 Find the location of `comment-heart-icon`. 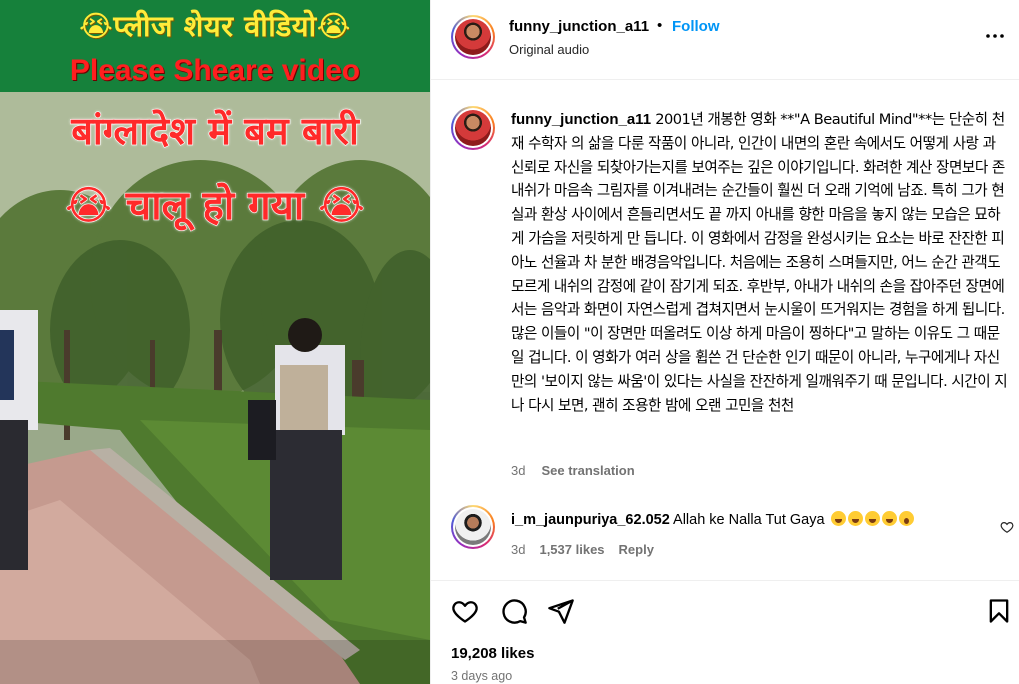

comment-heart-icon is located at coordinates (1007, 527).